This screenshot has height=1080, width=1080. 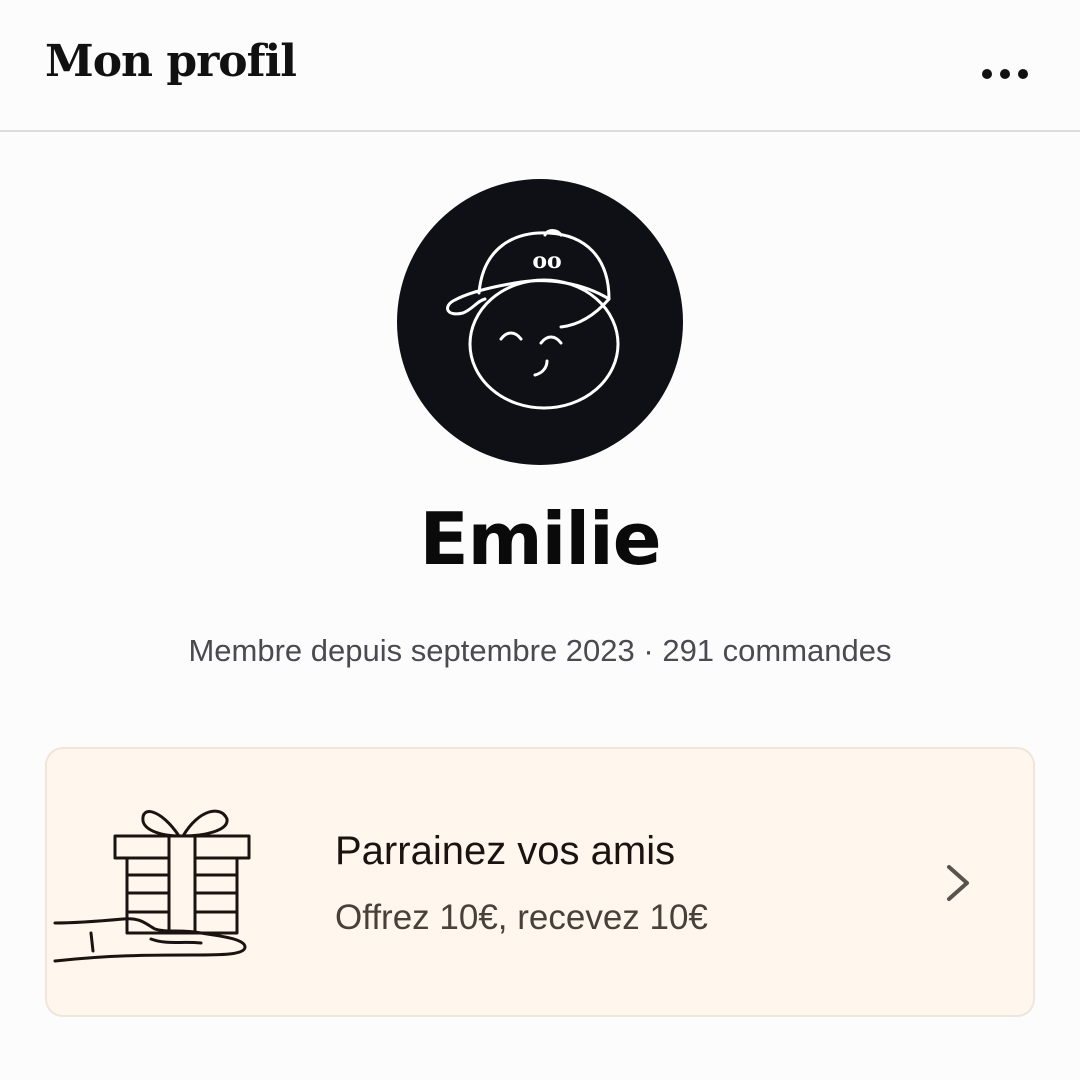 I want to click on page-title: Mon profil, so click(x=171, y=61).